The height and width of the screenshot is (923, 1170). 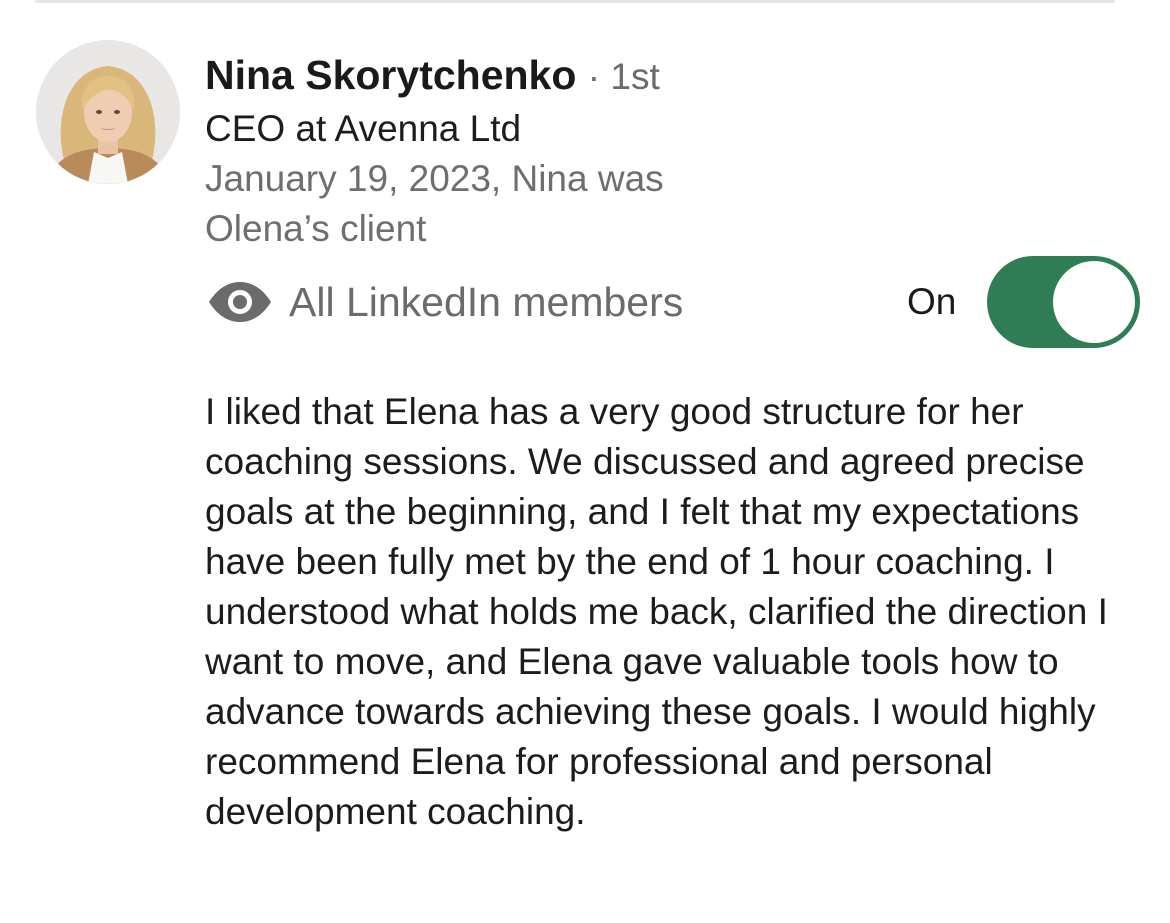 What do you see at coordinates (575, 1) in the screenshot?
I see `top-divider` at bounding box center [575, 1].